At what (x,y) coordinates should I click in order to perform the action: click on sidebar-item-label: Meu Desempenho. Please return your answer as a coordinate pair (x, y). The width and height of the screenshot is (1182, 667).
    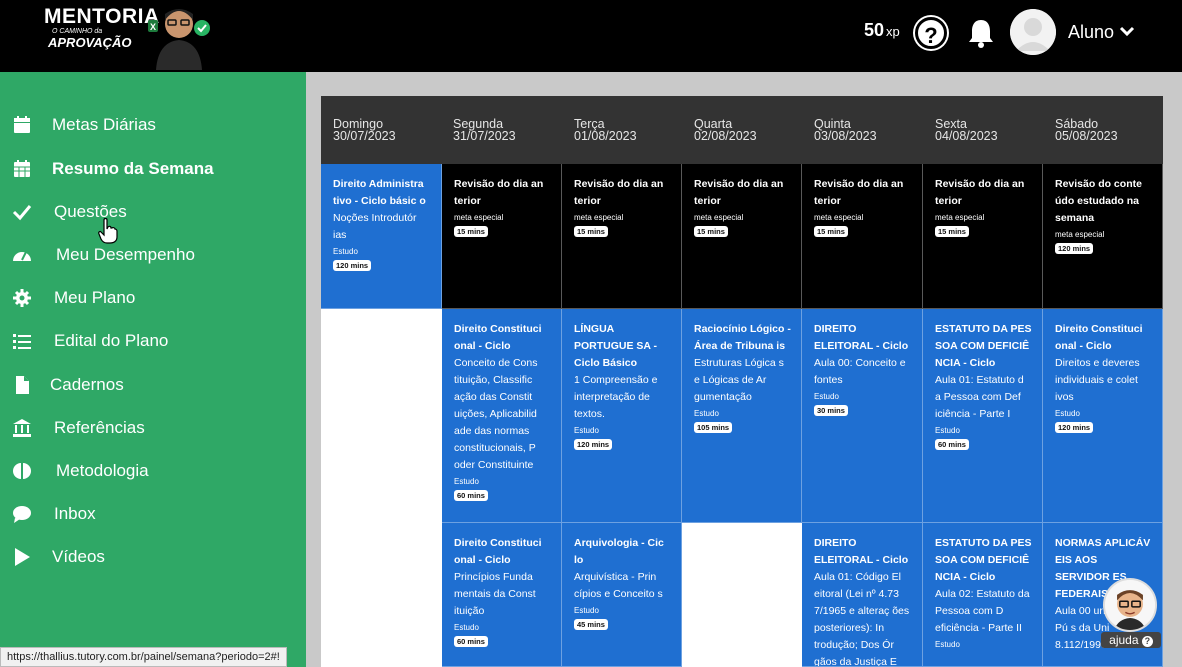
    Looking at the image, I should click on (125, 254).